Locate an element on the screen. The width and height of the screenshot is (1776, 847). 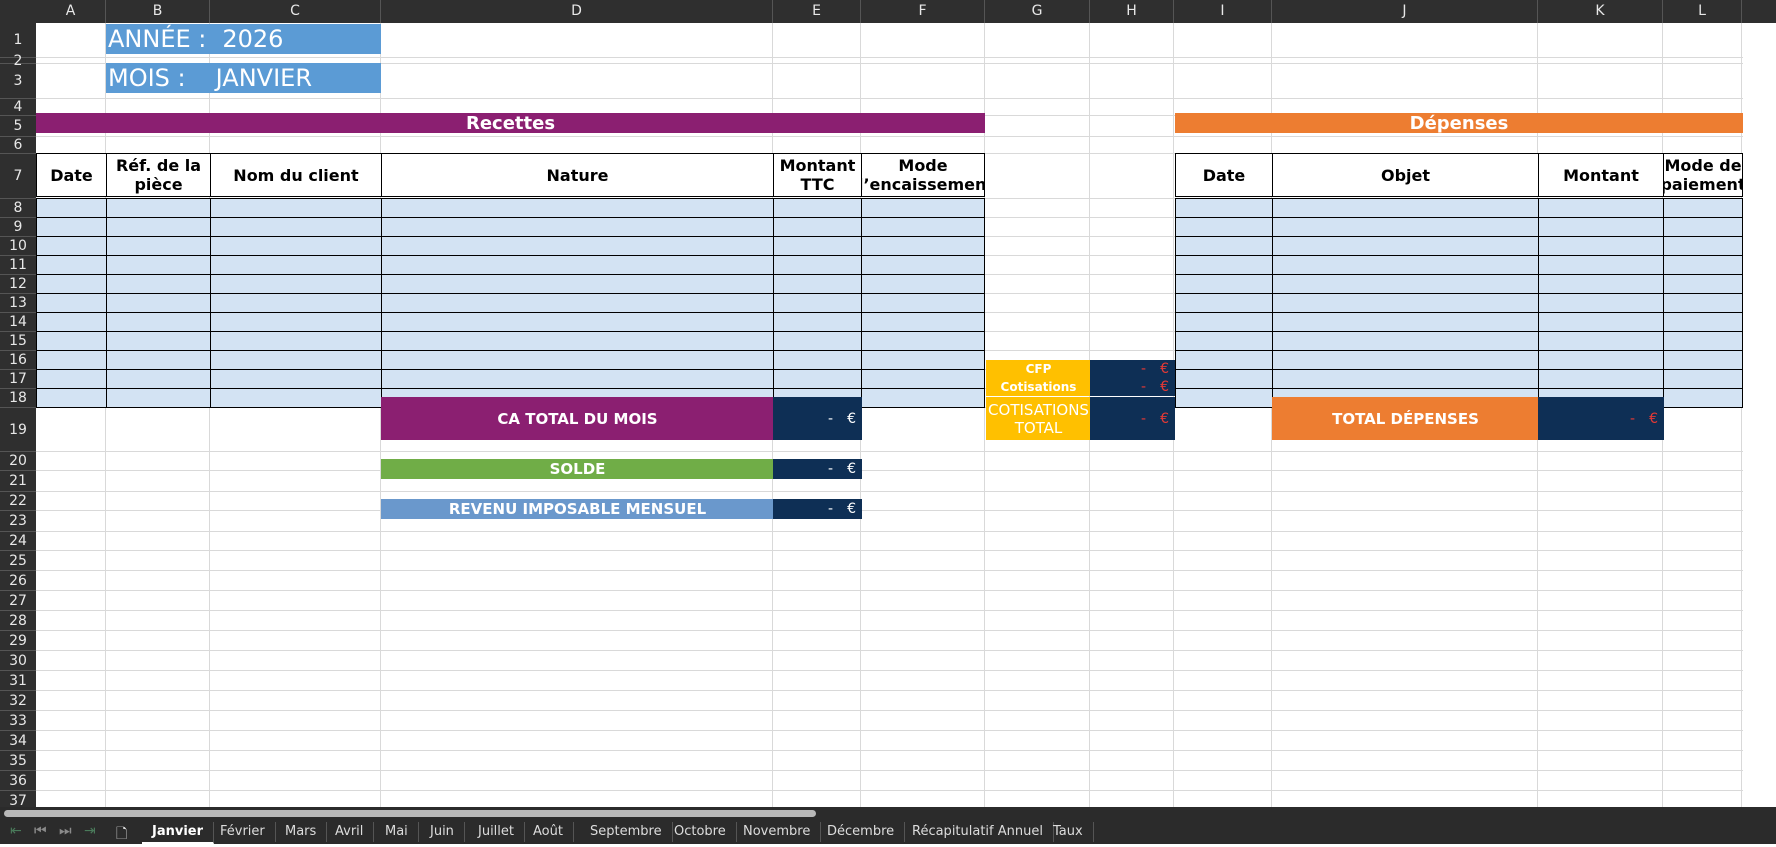
column-header-b: B is located at coordinates (158, 11).